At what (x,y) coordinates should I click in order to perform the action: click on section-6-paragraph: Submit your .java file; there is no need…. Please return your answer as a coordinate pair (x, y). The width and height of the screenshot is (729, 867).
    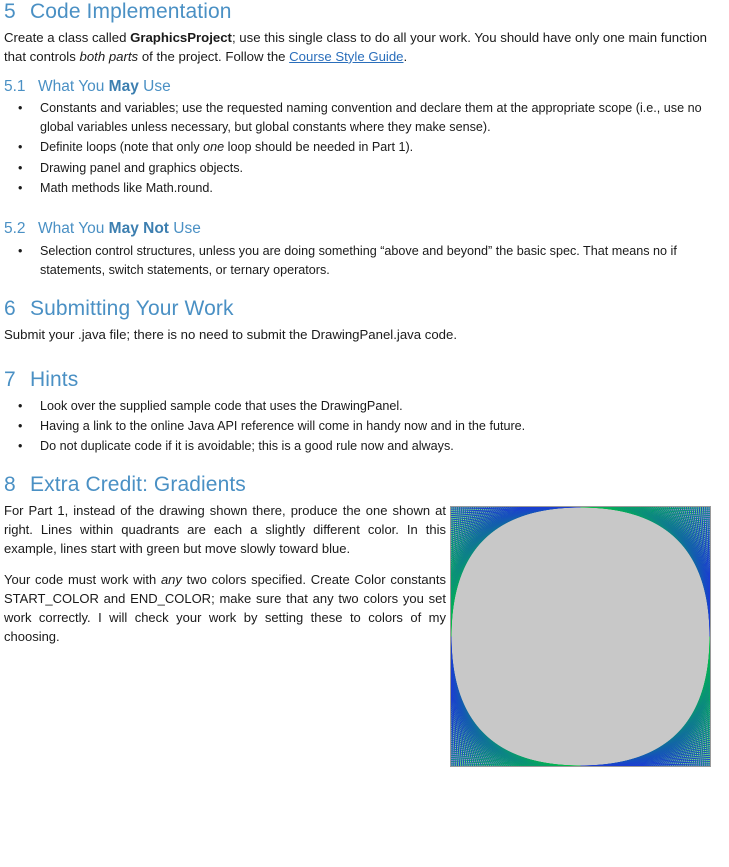
    Looking at the image, I should click on (231, 334).